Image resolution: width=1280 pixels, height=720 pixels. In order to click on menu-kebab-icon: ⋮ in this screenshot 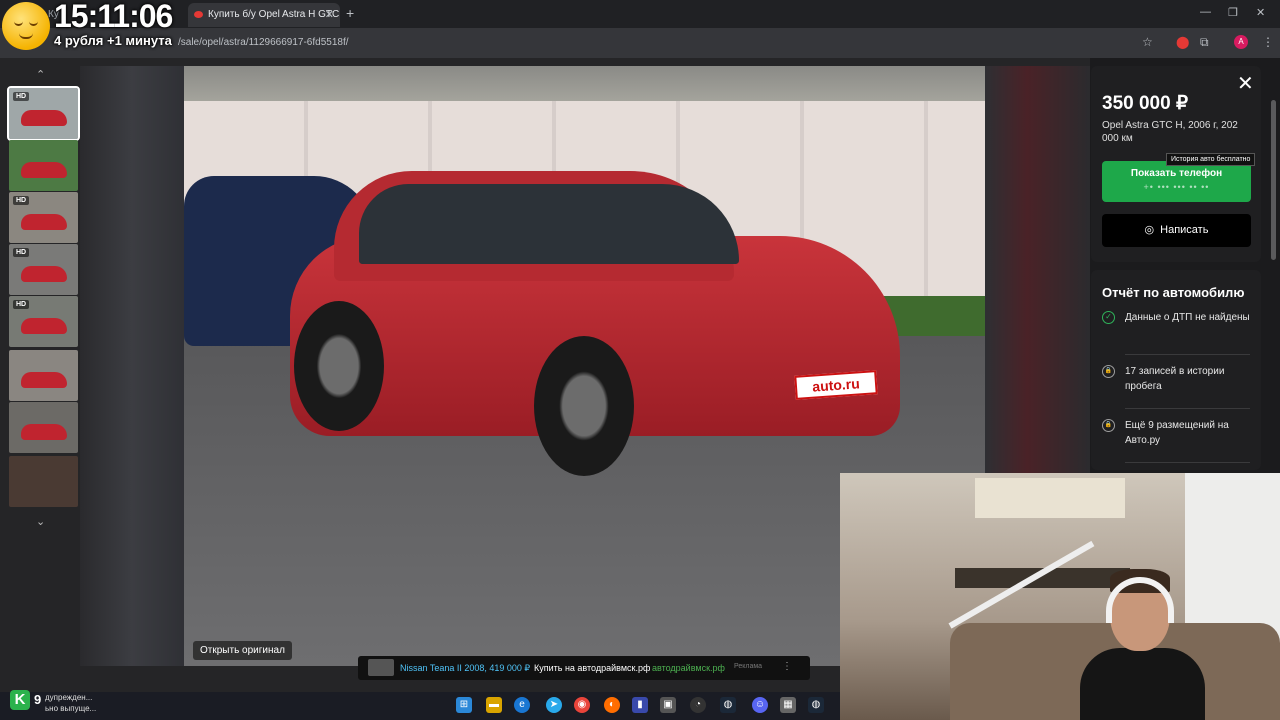, I will do `click(1268, 42)`.